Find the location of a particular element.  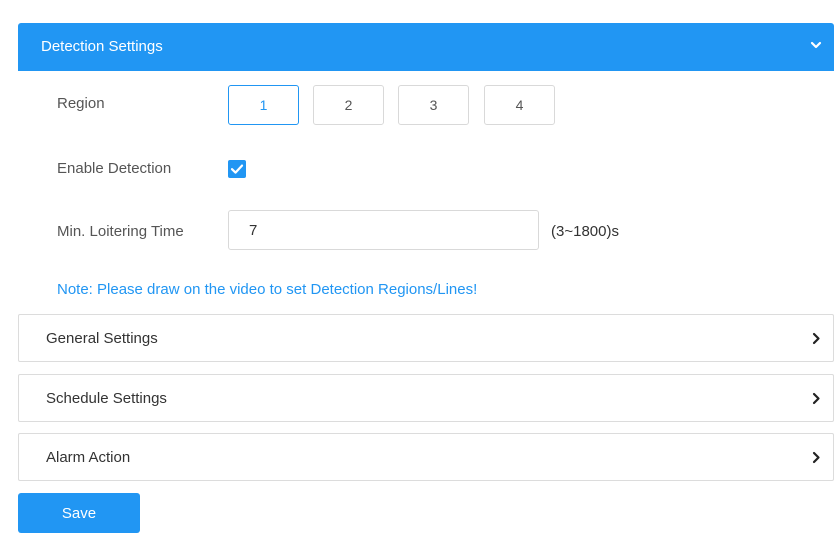

detection-settings-title: Detection Settings is located at coordinates (102, 46).